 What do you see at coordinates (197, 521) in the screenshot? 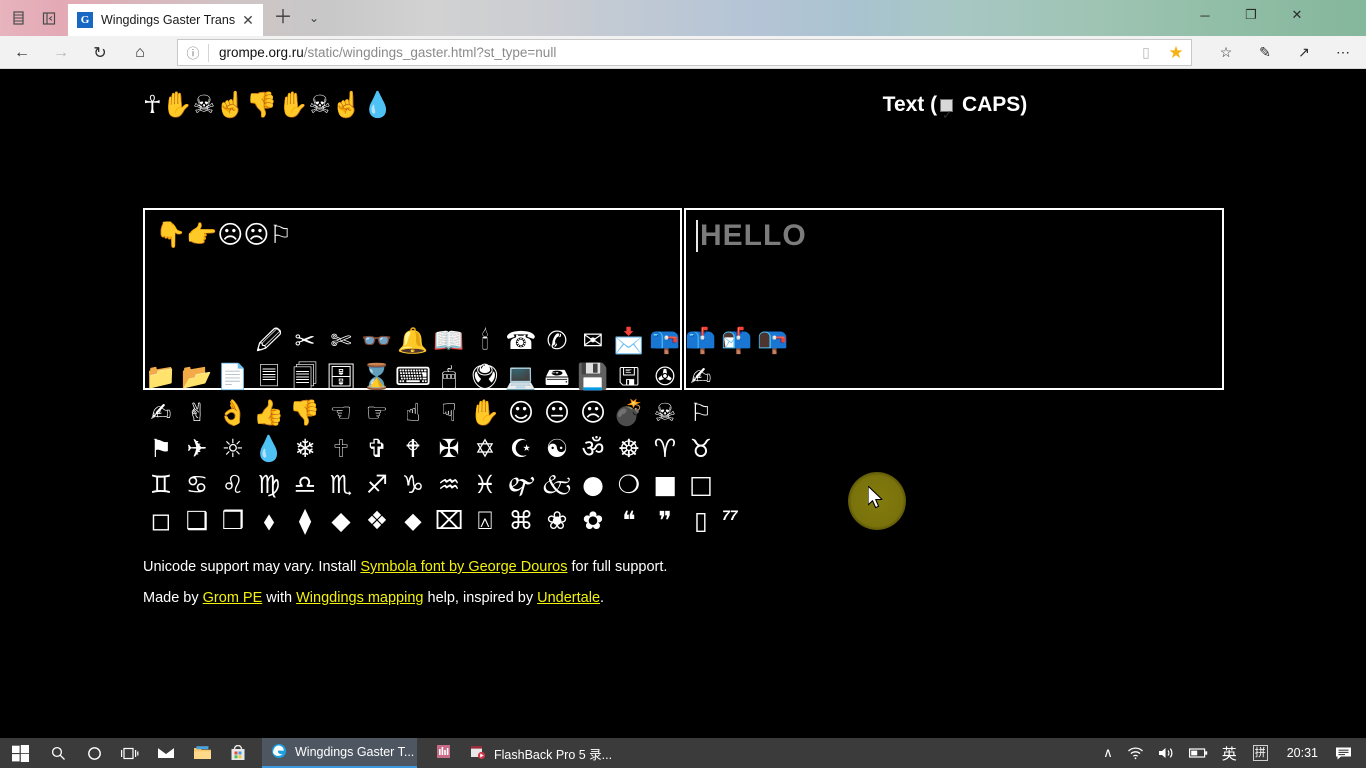
I see `palette-symbol: ❑` at bounding box center [197, 521].